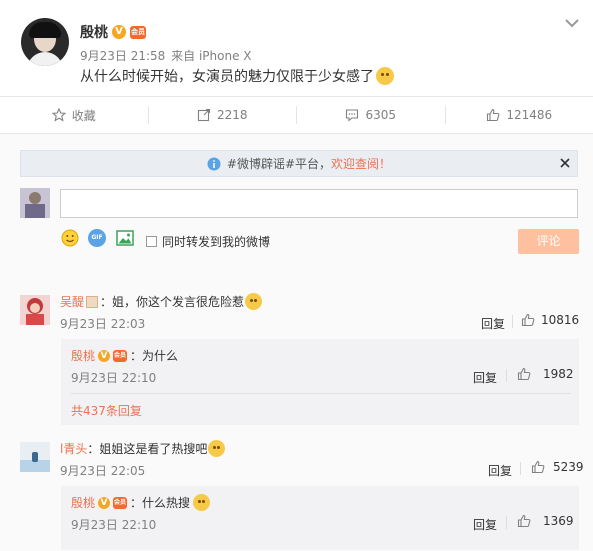  I want to click on my-avatar, so click(35, 203).